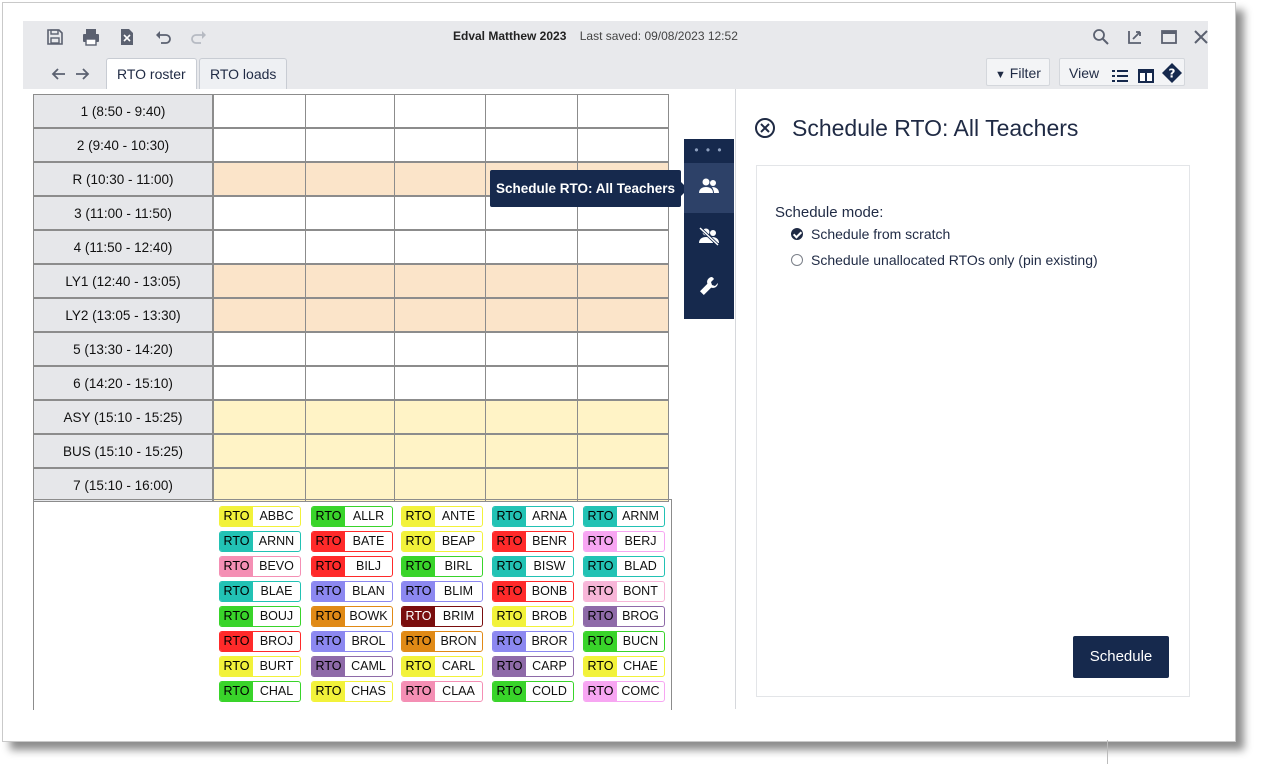  What do you see at coordinates (624, 516) in the screenshot?
I see `teacher-chip: RTO ARNM` at bounding box center [624, 516].